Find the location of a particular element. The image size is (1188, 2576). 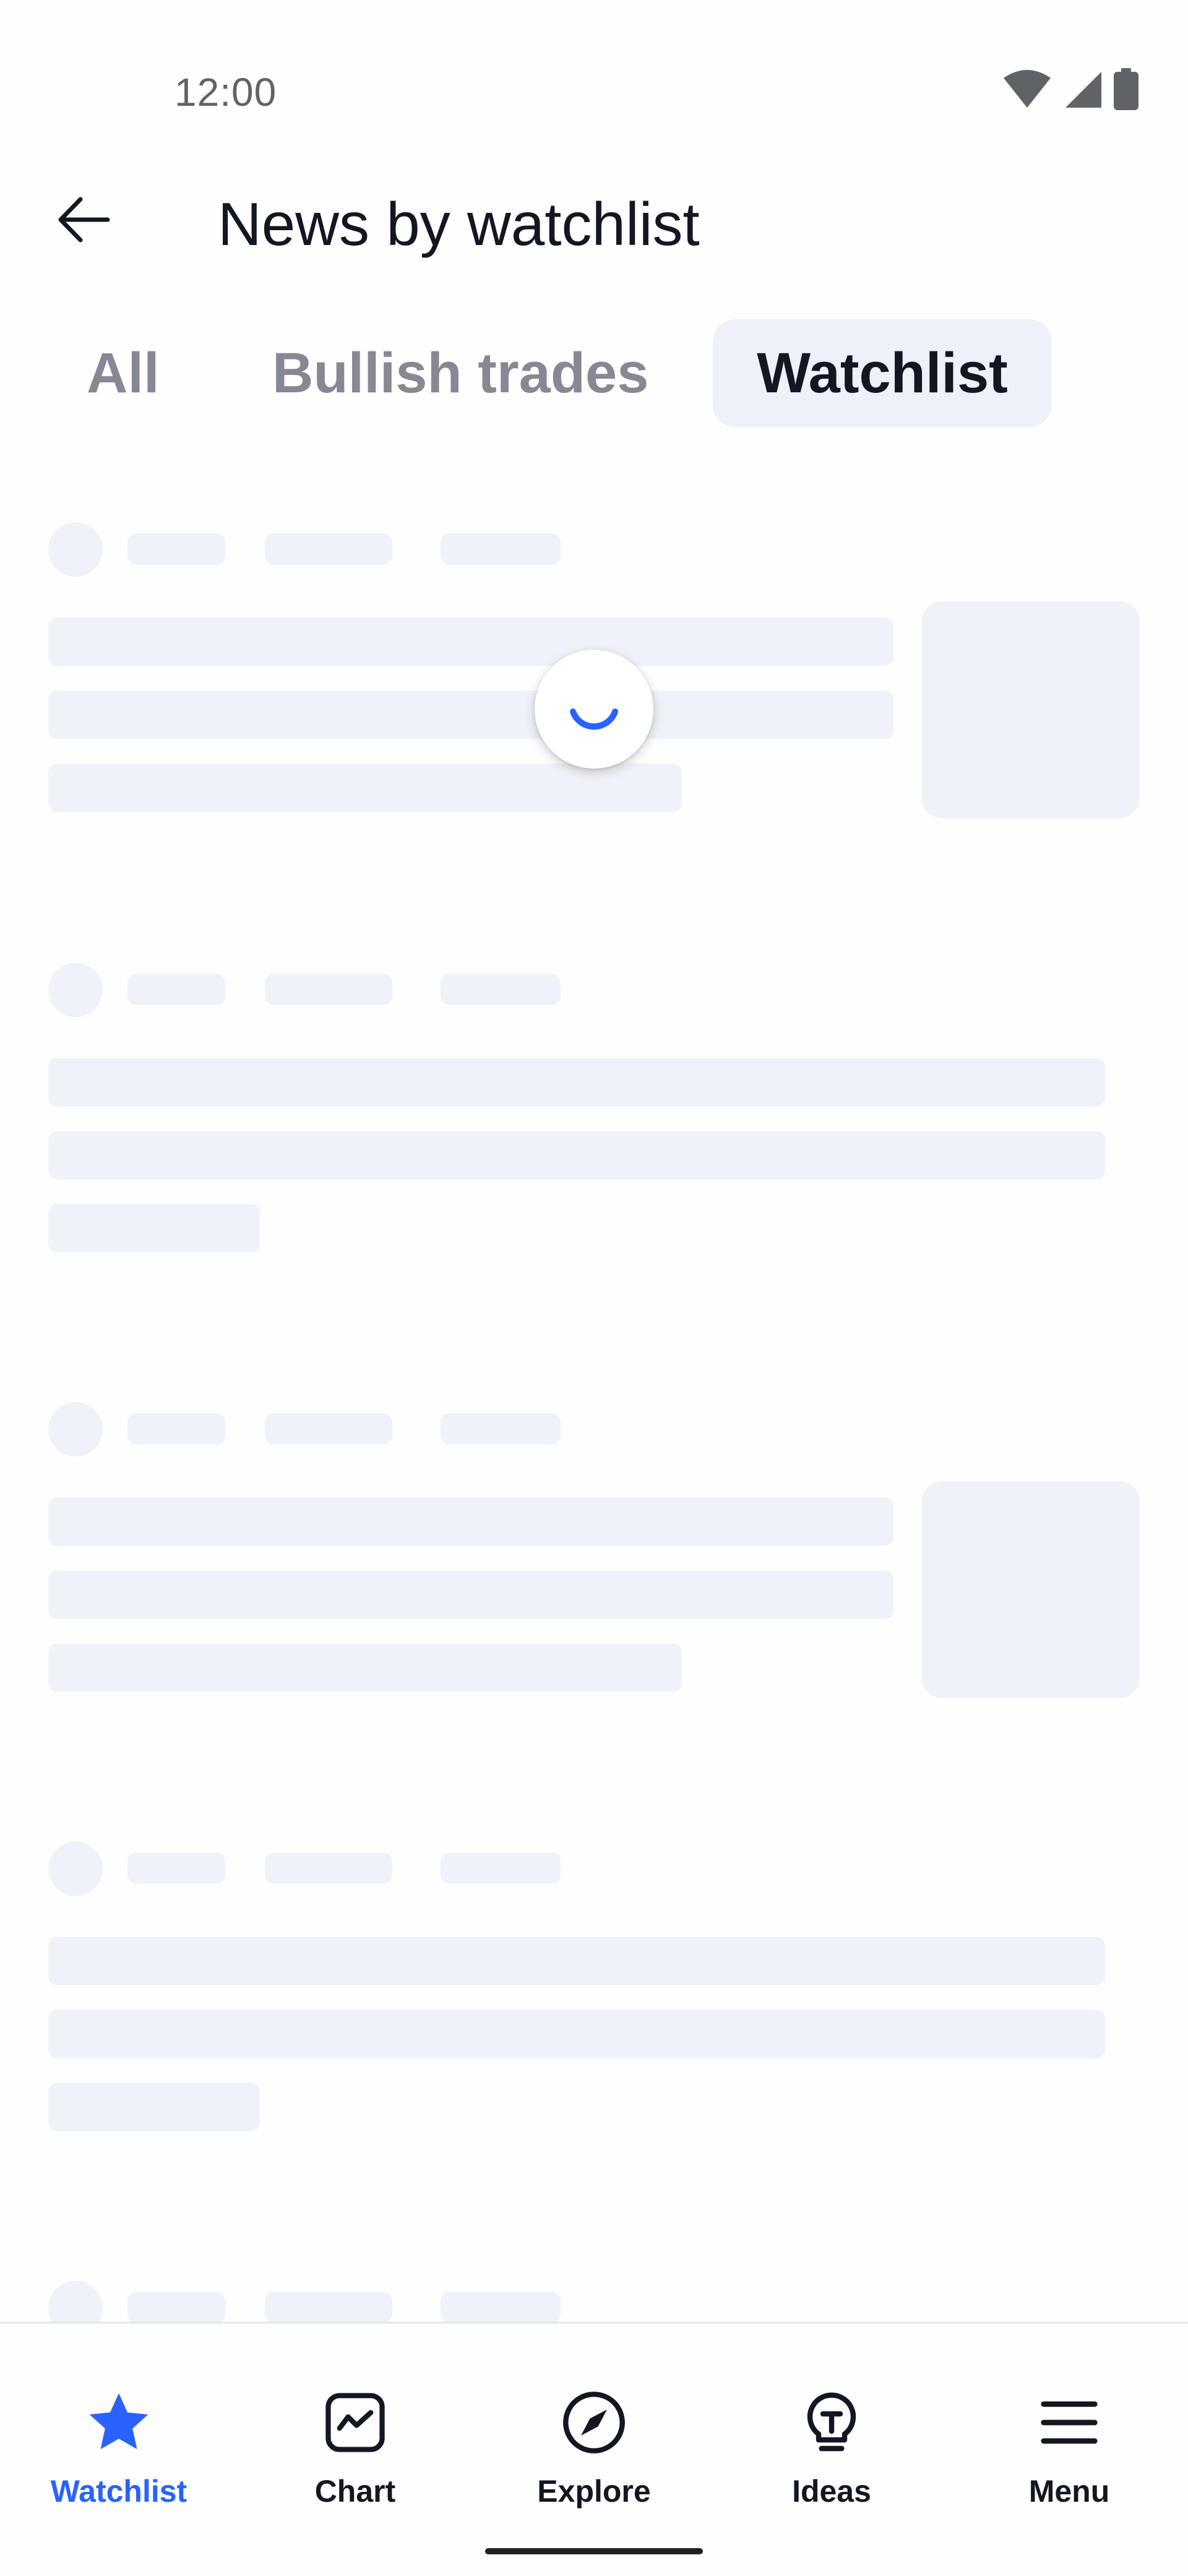

nav-watchlist: Watchlist is located at coordinates (119, 2447).